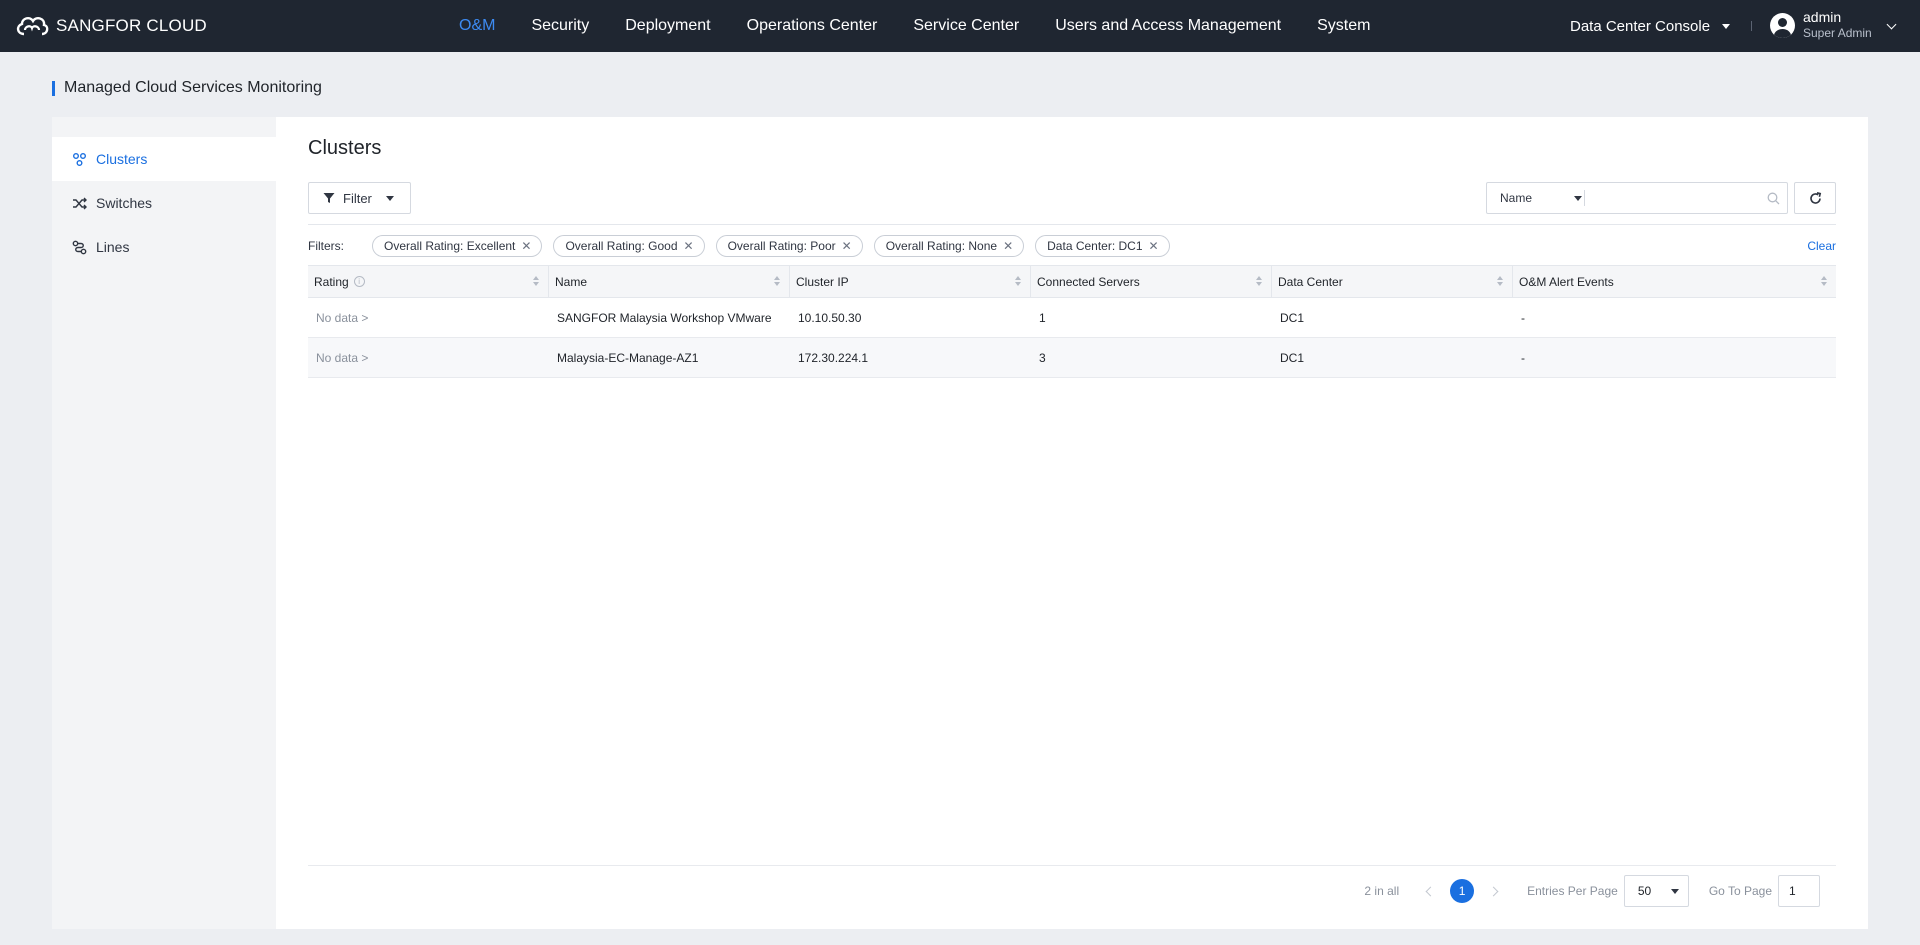 This screenshot has height=945, width=1920. What do you see at coordinates (1292, 357) in the screenshot?
I see `data-center-cell: DC1` at bounding box center [1292, 357].